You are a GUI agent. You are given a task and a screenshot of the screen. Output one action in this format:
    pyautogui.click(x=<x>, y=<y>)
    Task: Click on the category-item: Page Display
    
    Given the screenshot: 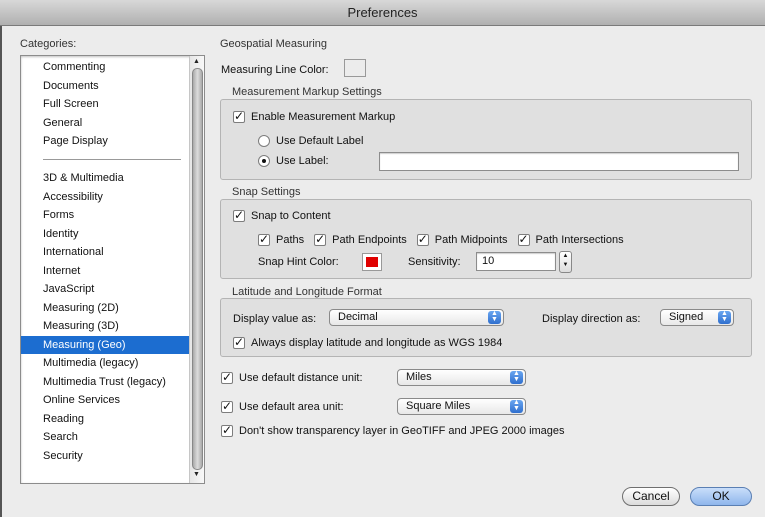 What is the action you would take?
    pyautogui.click(x=105, y=141)
    